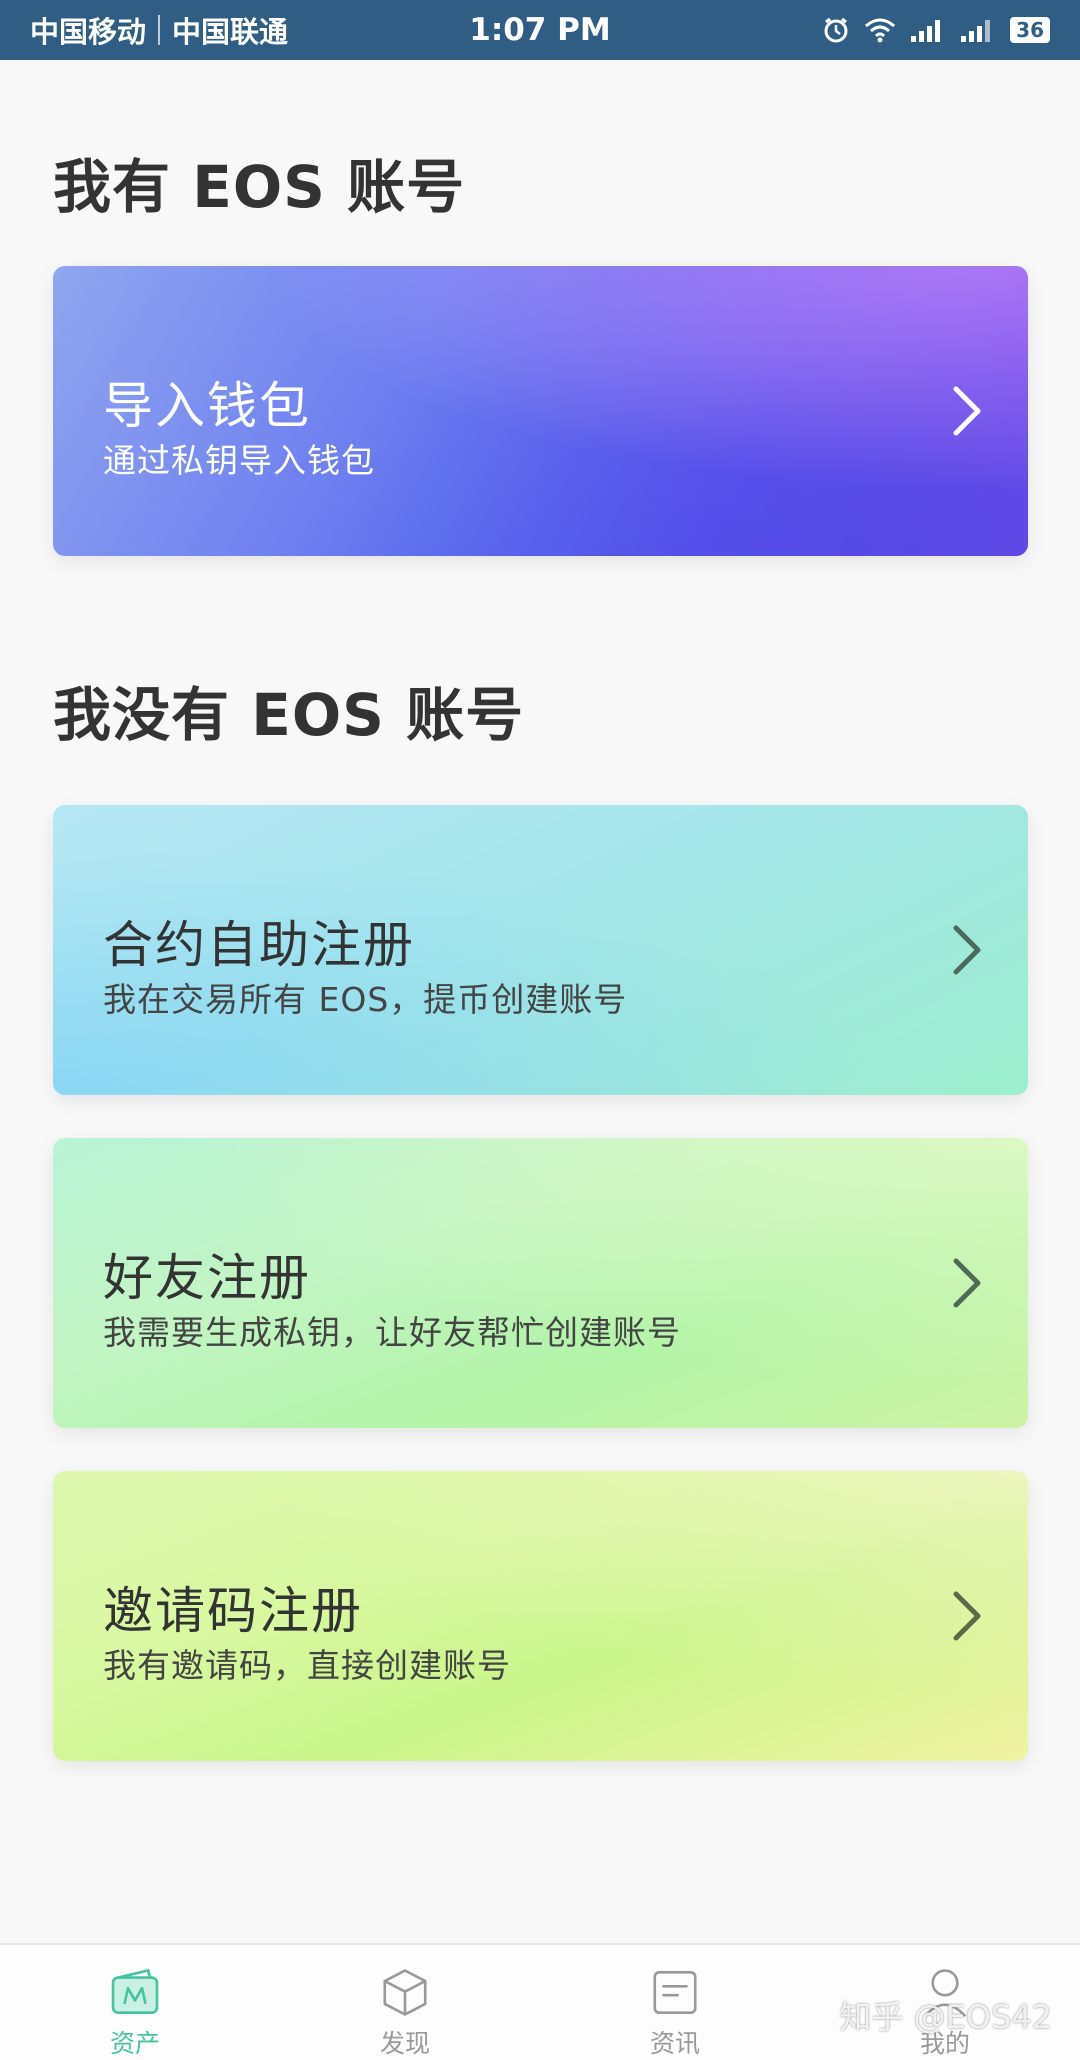 This screenshot has height=2060, width=1080. What do you see at coordinates (540, 950) in the screenshot?
I see `contract-register-card: 合约自助注册 我在交易所有 EOS，提币创建账号` at bounding box center [540, 950].